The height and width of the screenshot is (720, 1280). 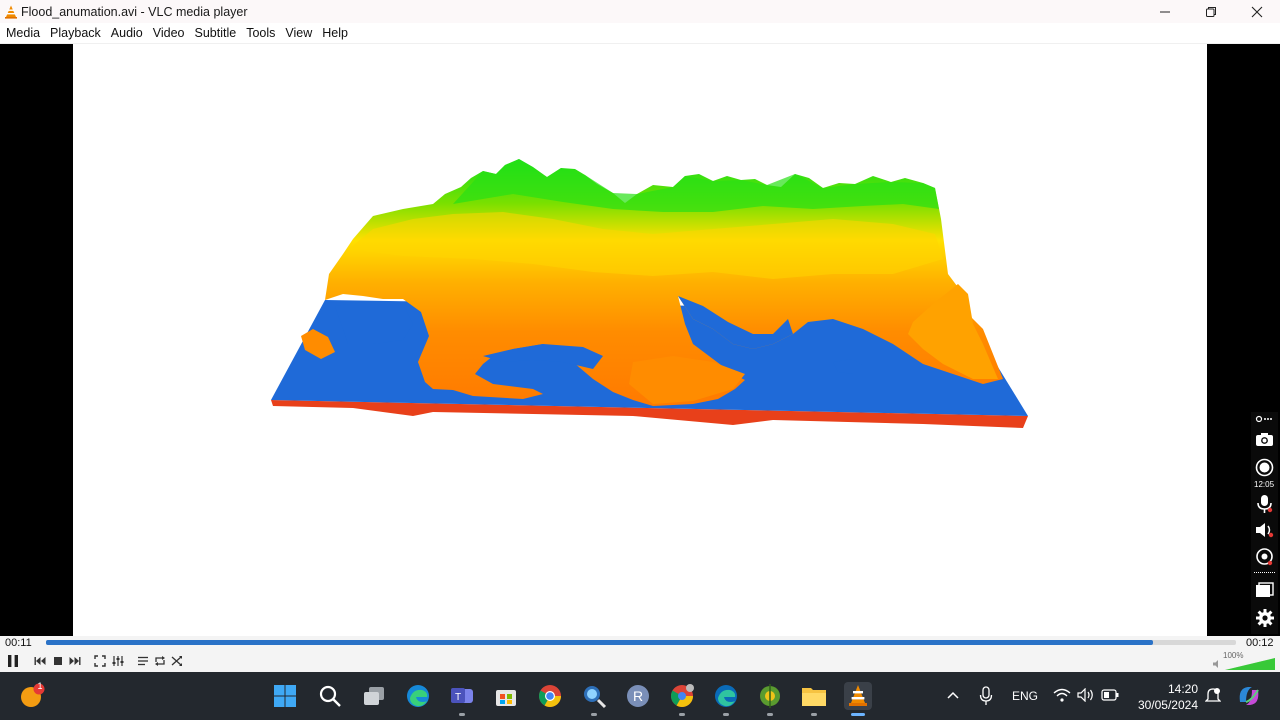 I want to click on qgis-icon, so click(x=770, y=696).